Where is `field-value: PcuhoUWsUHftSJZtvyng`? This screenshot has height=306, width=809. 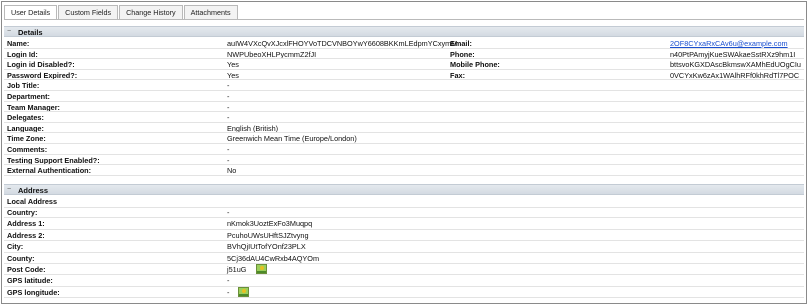 field-value: PcuhoUWsUHftSJZtvyng is located at coordinates (268, 235).